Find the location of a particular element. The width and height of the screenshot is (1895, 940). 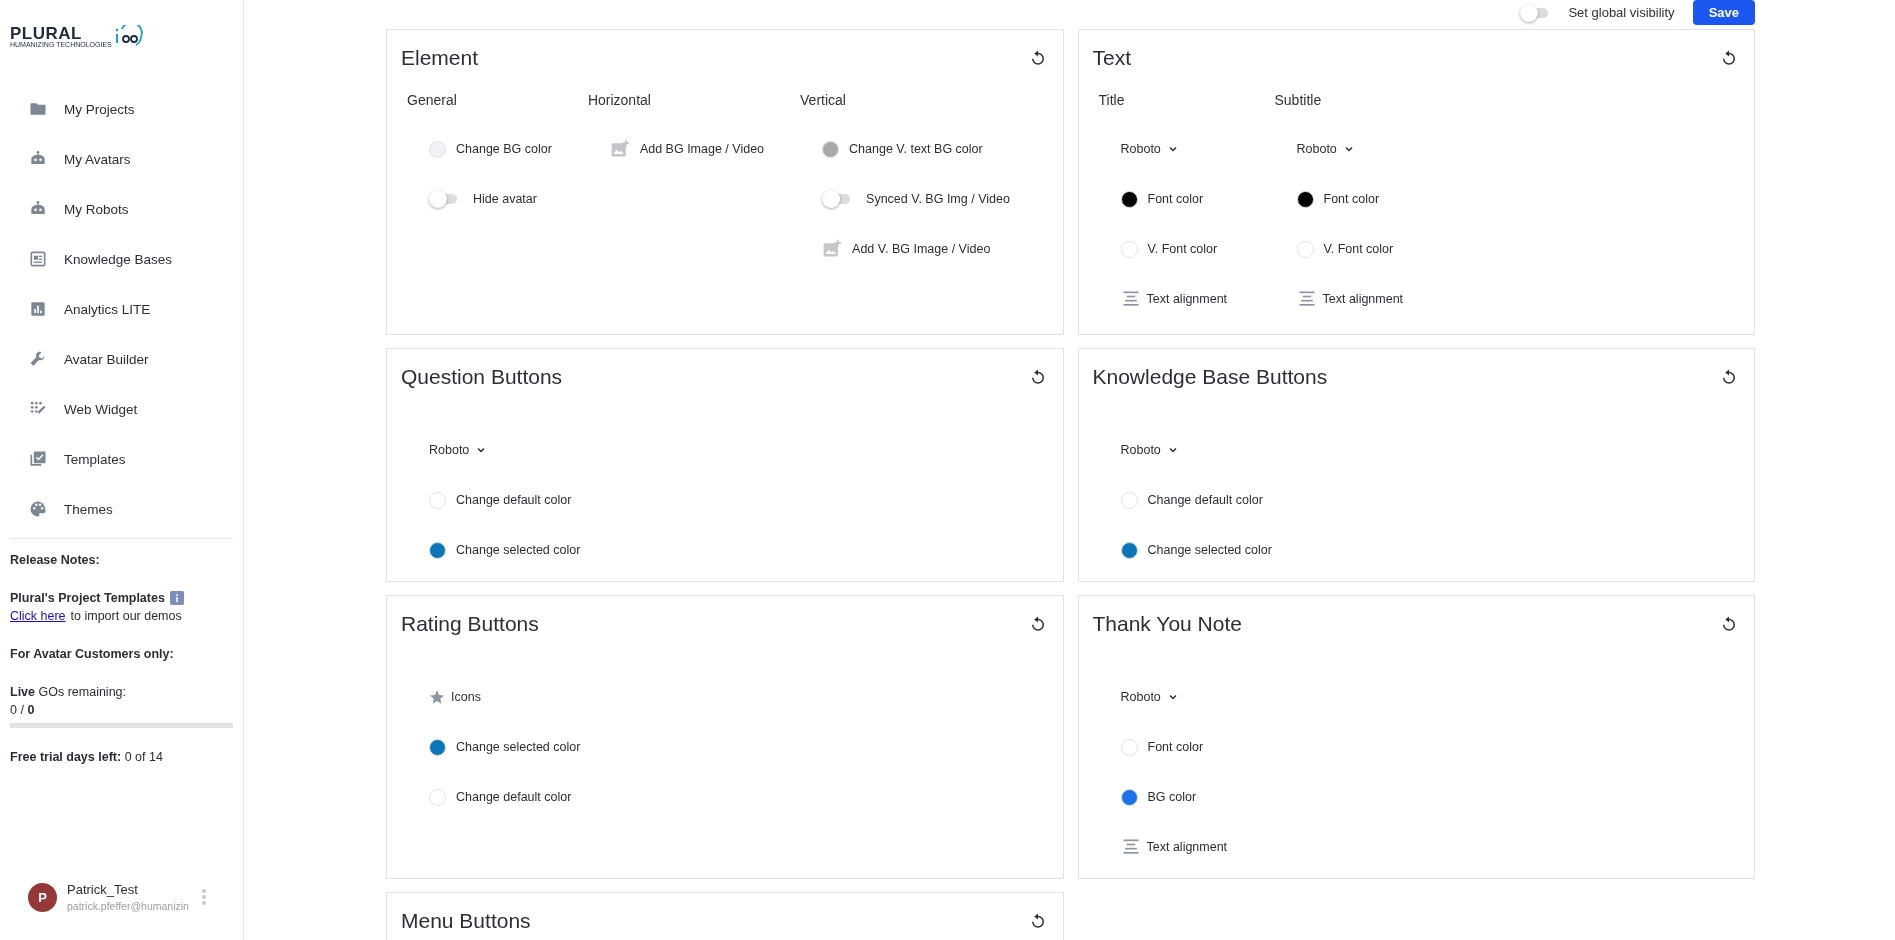

sidebar-item: My Projects is located at coordinates (121, 109).